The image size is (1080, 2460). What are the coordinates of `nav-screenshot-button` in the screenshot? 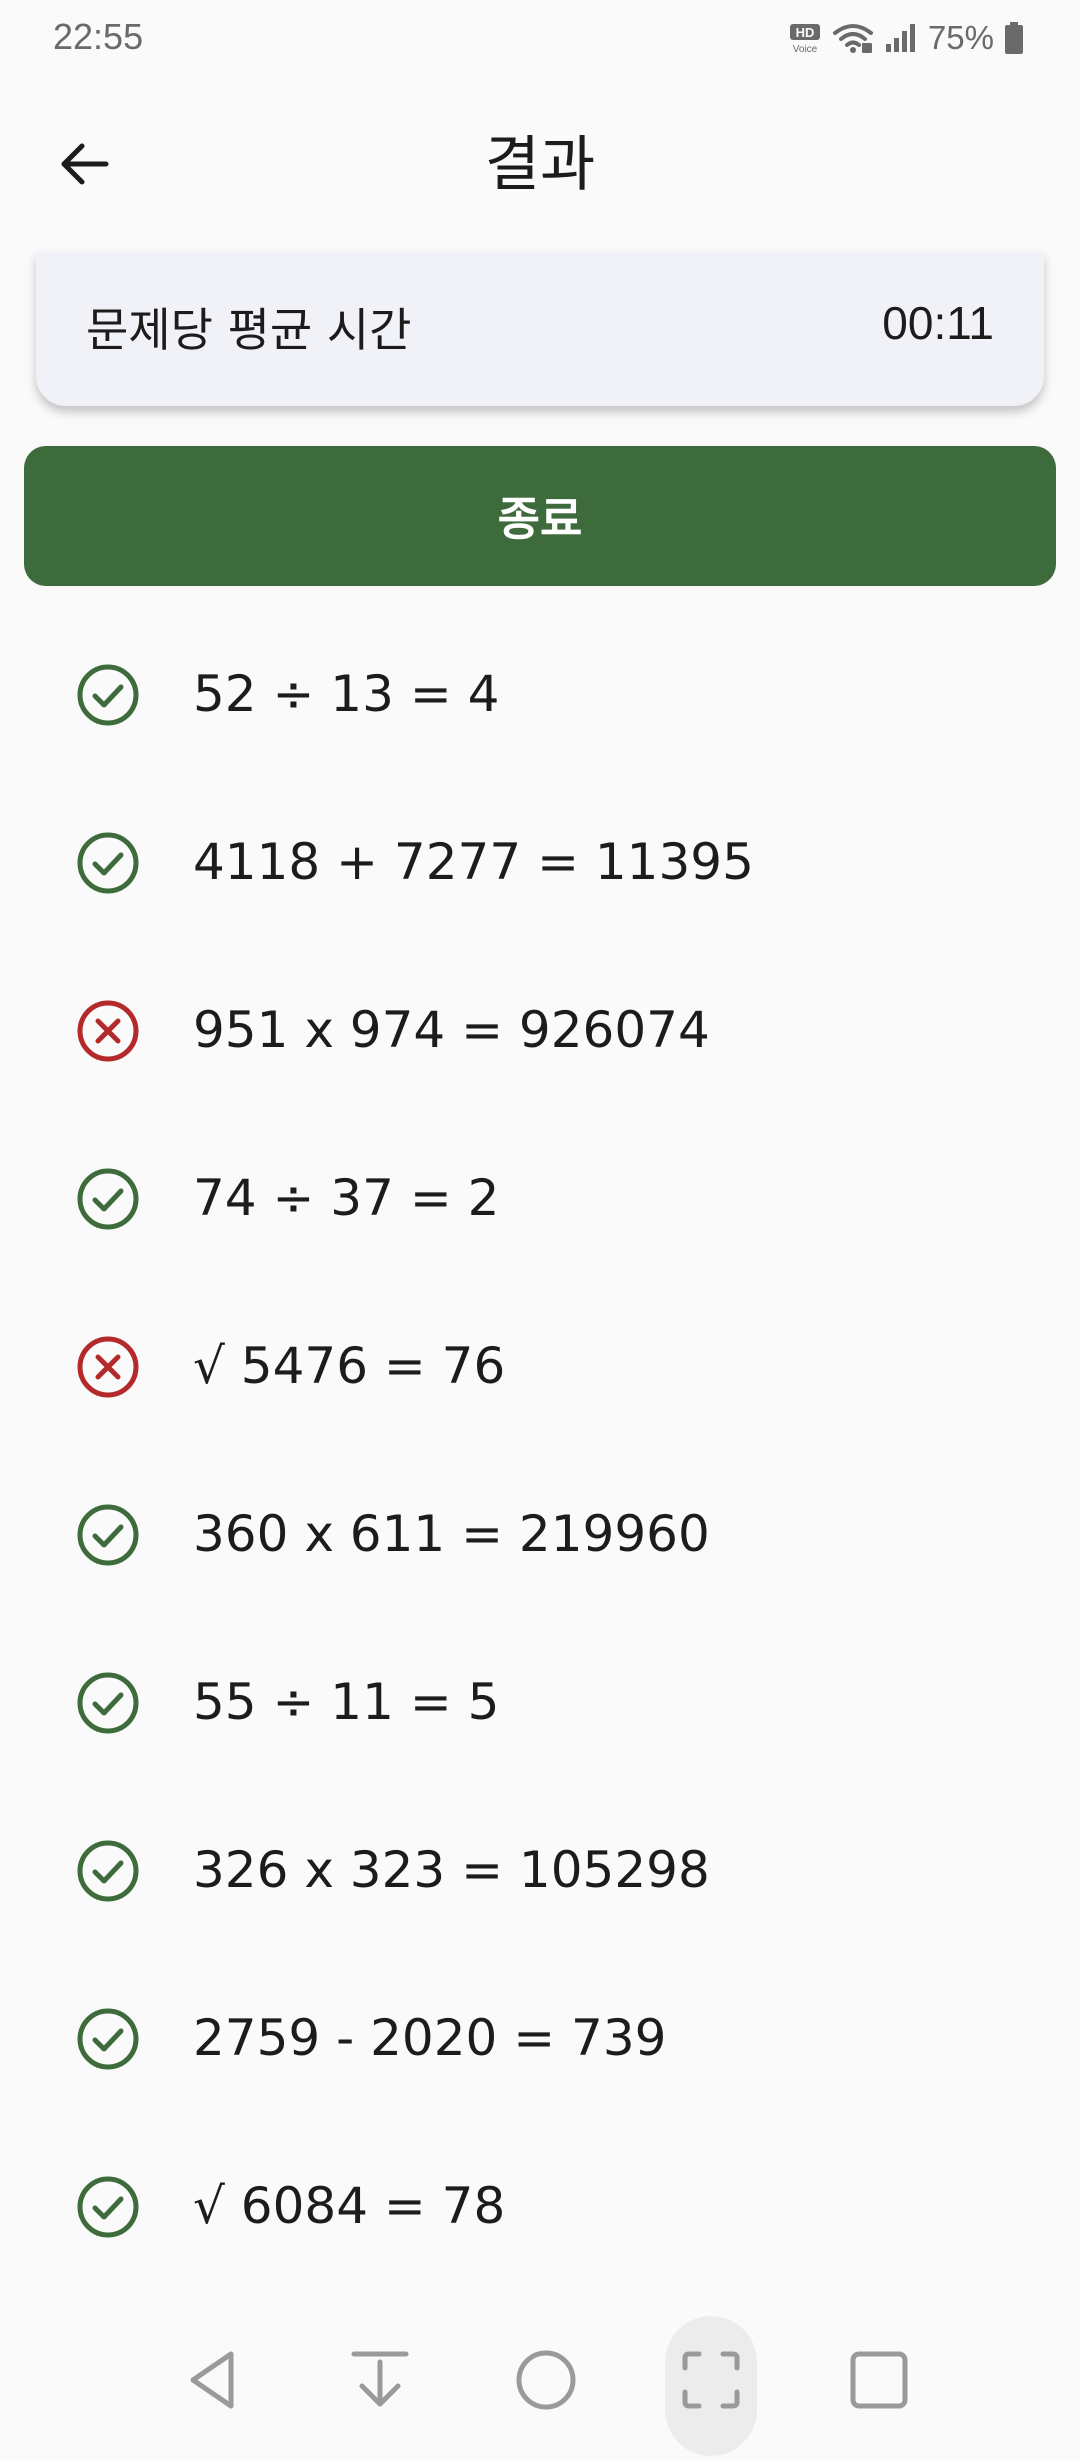 It's located at (711, 2380).